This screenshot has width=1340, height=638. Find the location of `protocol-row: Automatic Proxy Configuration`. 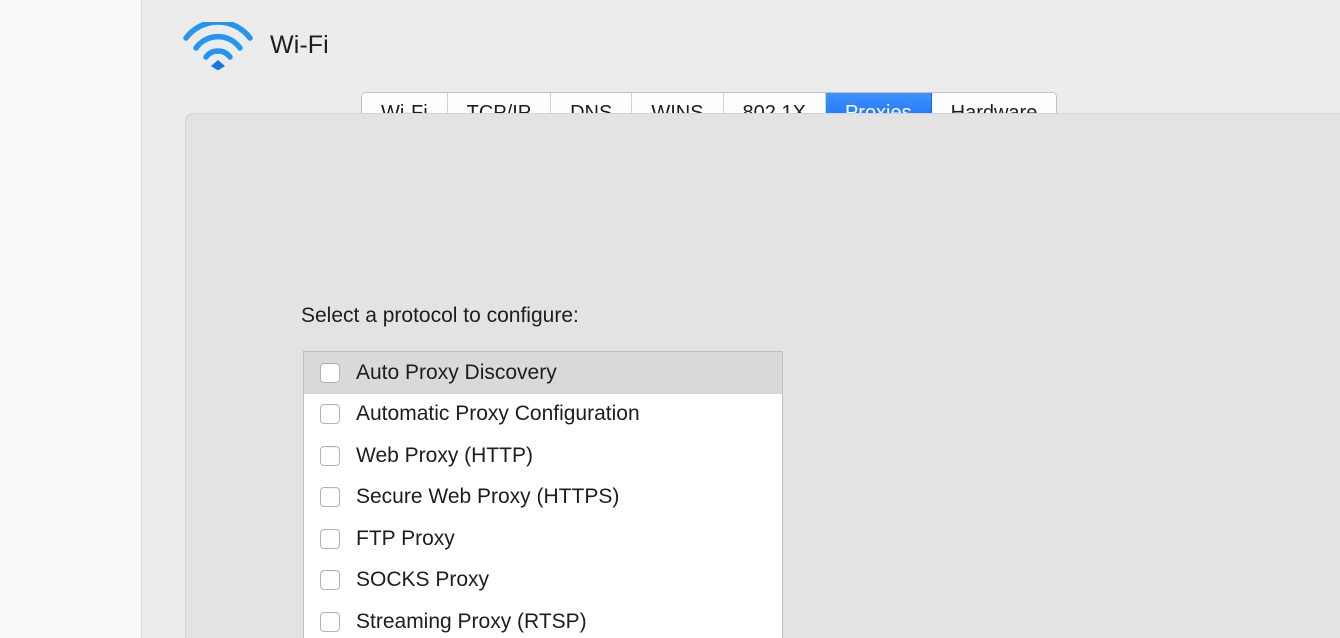

protocol-row: Automatic Proxy Configuration is located at coordinates (543, 414).